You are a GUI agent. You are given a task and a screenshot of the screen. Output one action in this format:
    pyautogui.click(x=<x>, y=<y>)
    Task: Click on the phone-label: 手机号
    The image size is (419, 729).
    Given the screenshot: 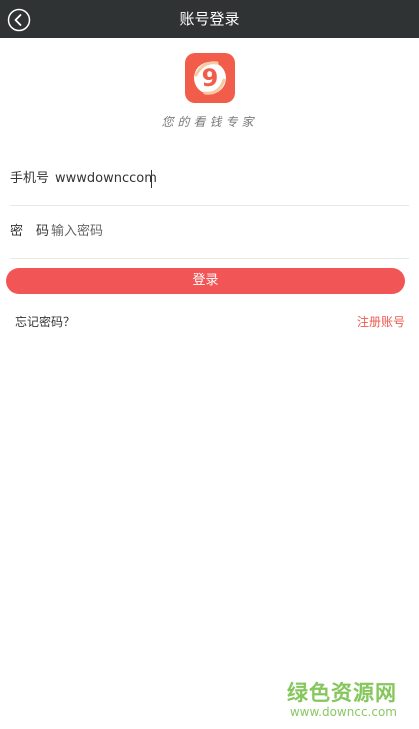 What is the action you would take?
    pyautogui.click(x=30, y=178)
    